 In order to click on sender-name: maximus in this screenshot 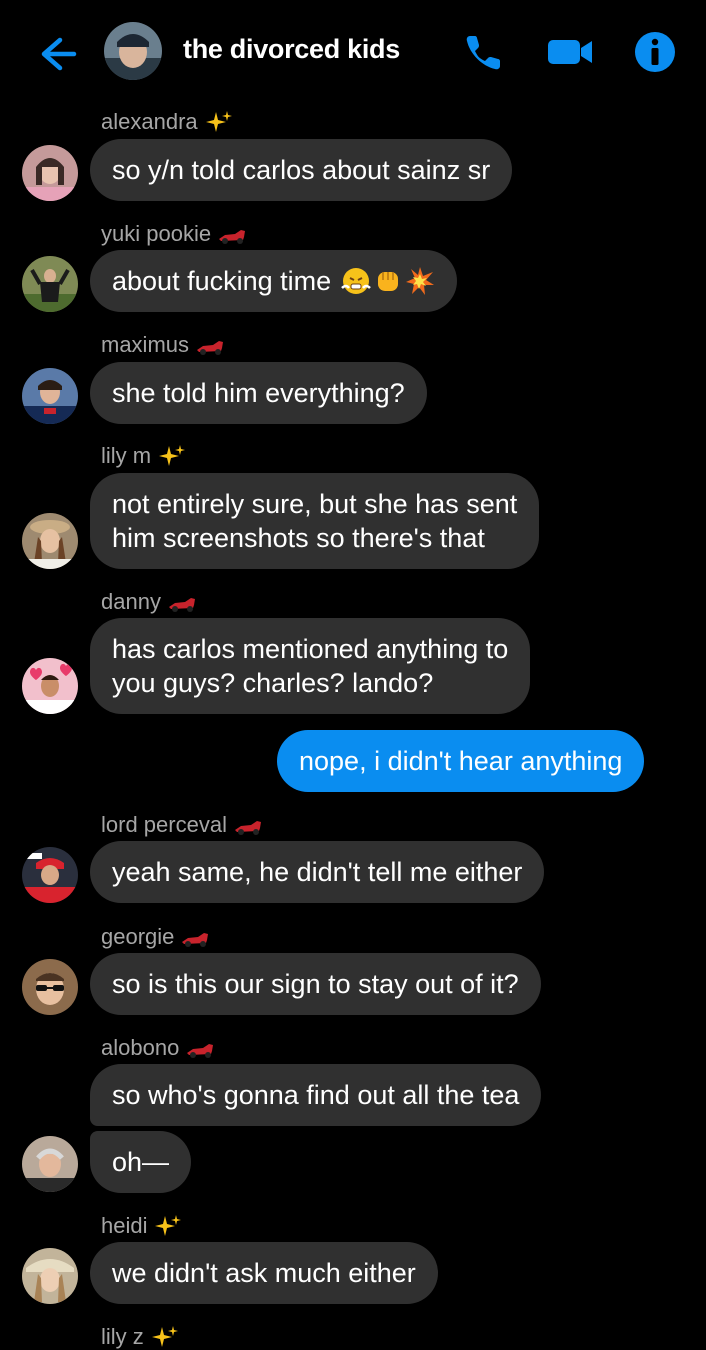, I will do `click(163, 345)`.